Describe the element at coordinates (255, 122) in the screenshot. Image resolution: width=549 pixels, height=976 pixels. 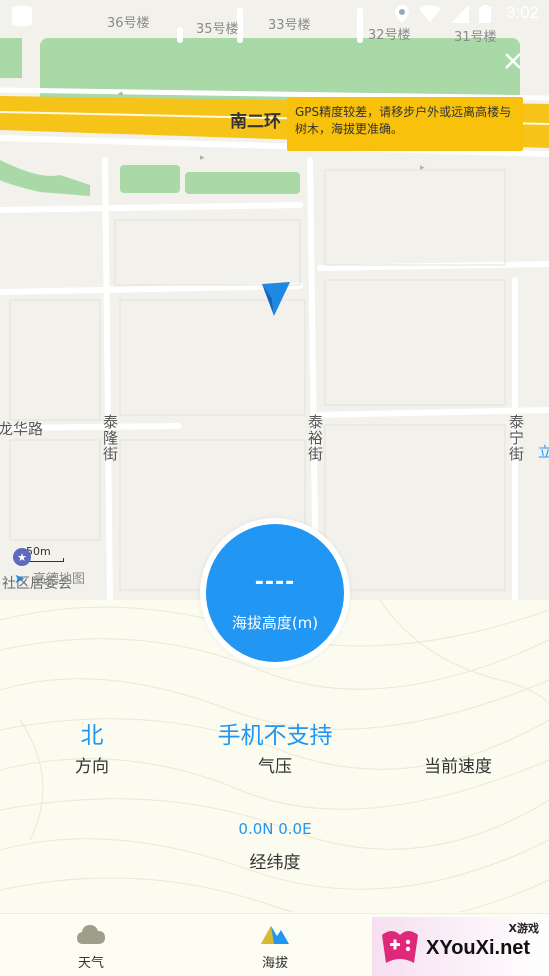
I see `ring-road-label: 南二环` at that location.